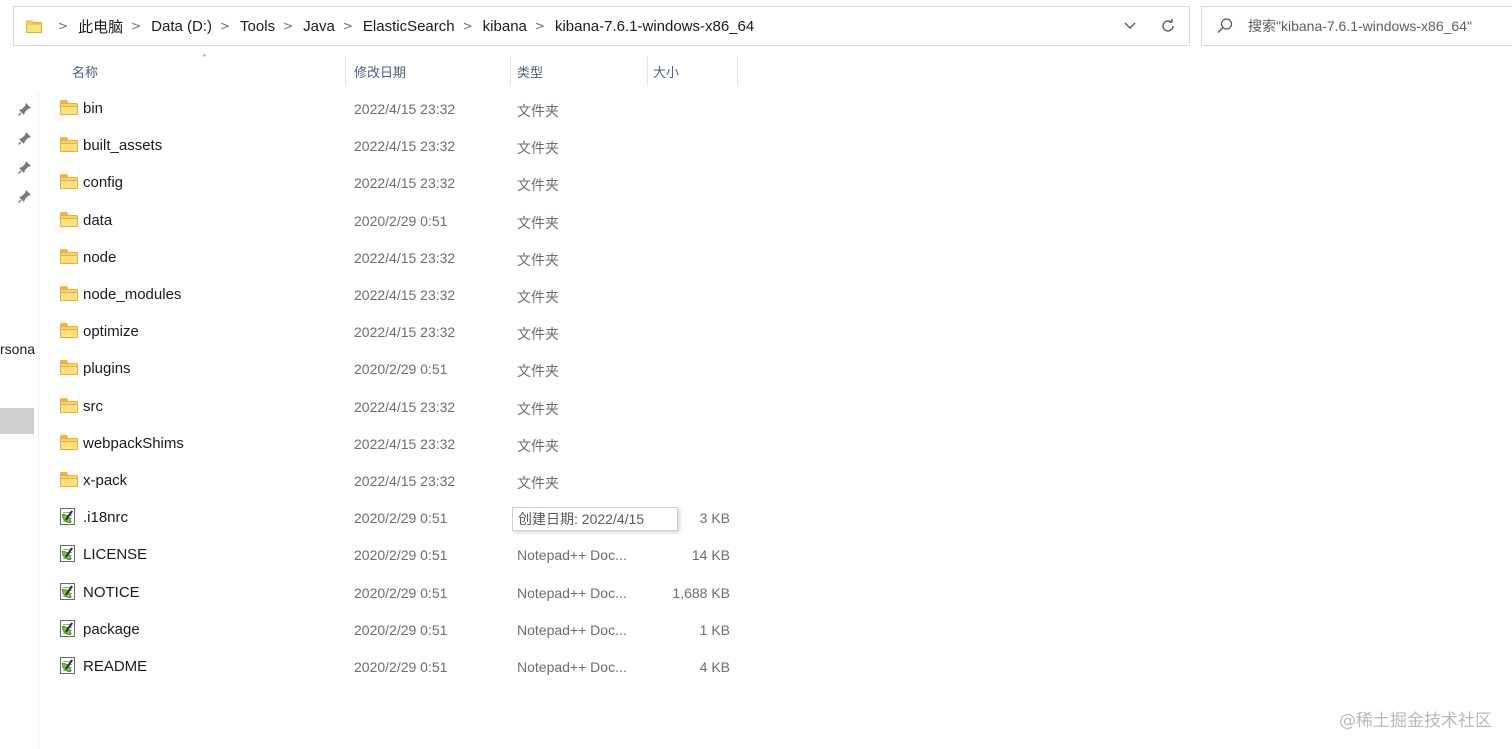  What do you see at coordinates (530, 71) in the screenshot?
I see `column-header-type: 类型` at bounding box center [530, 71].